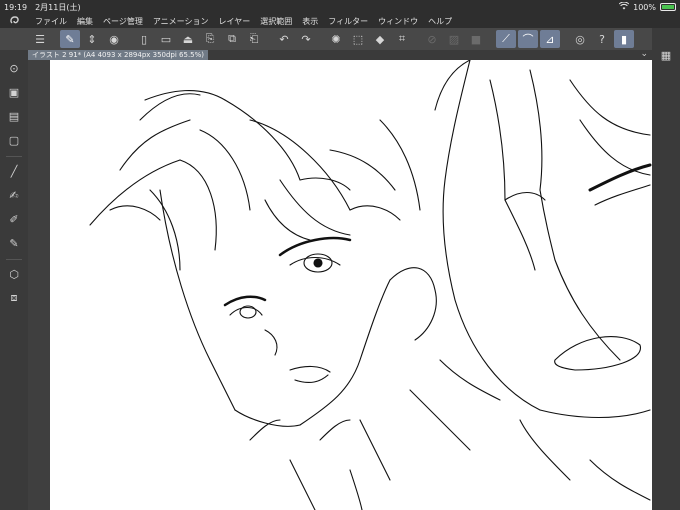  I want to click on ruler-icon: ▨, so click(454, 39).